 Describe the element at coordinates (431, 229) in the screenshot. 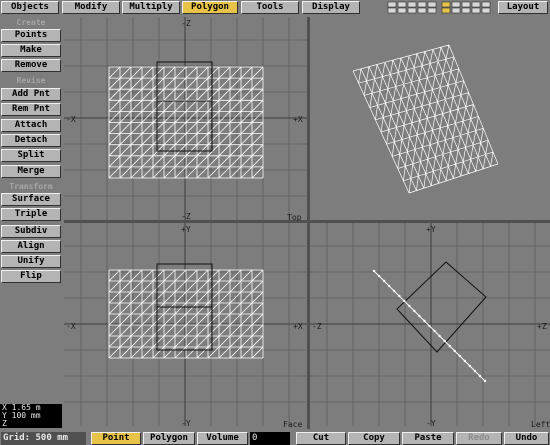

I see `left-view-axis-top: +Y` at that location.